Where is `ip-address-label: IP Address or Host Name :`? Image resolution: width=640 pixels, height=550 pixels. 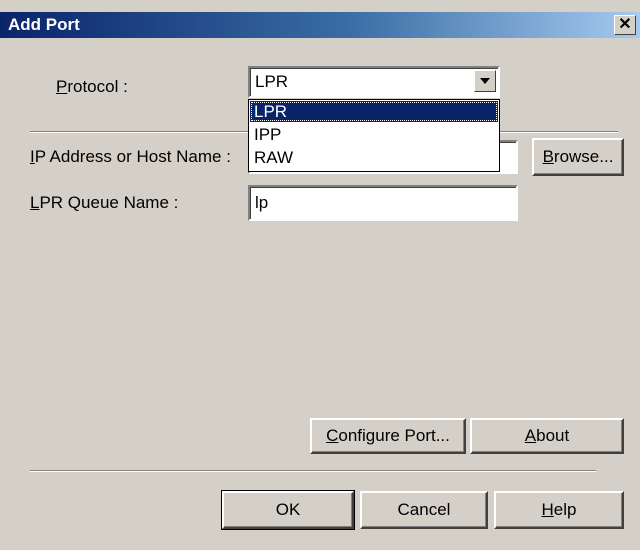
ip-address-label: IP Address or Host Name : is located at coordinates (130, 156).